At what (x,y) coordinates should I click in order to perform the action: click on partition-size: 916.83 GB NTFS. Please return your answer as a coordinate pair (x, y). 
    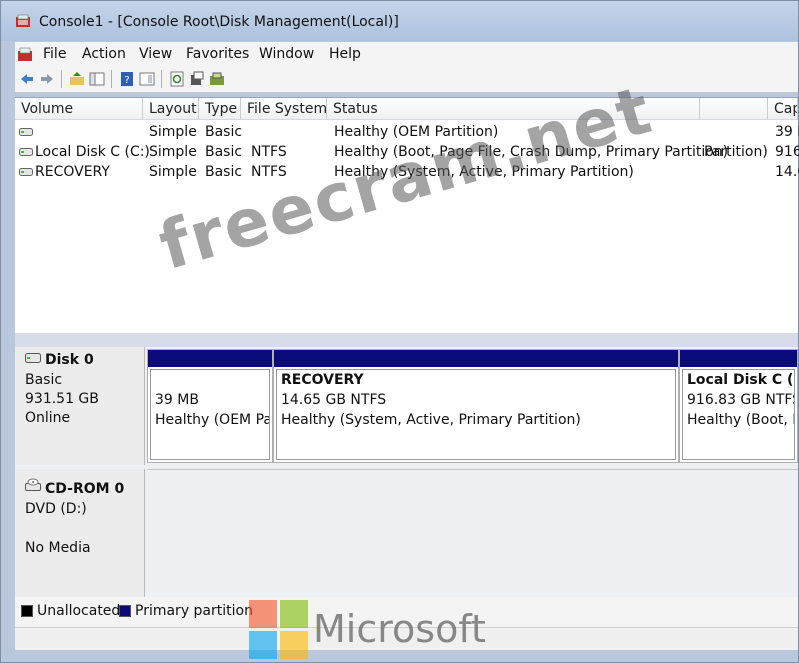
    Looking at the image, I should click on (741, 400).